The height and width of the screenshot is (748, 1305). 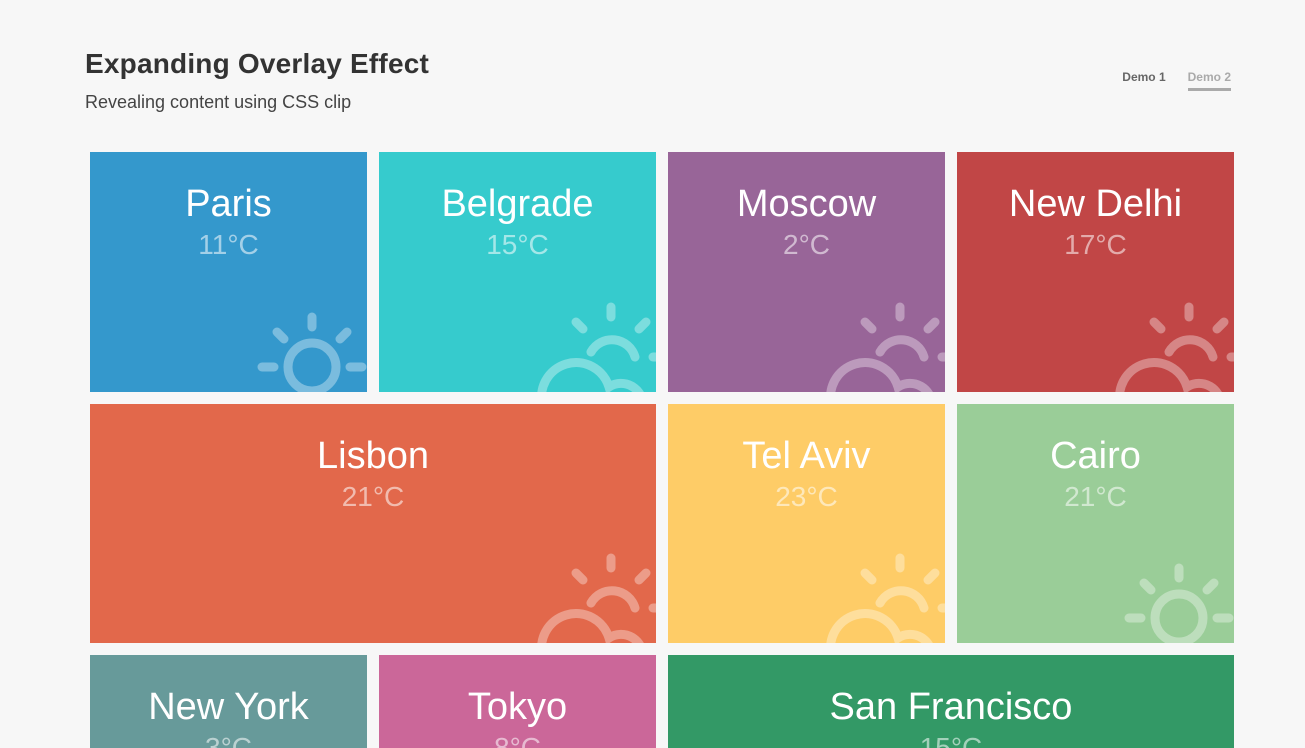 What do you see at coordinates (806, 496) in the screenshot?
I see `city-temperature: 23°C` at bounding box center [806, 496].